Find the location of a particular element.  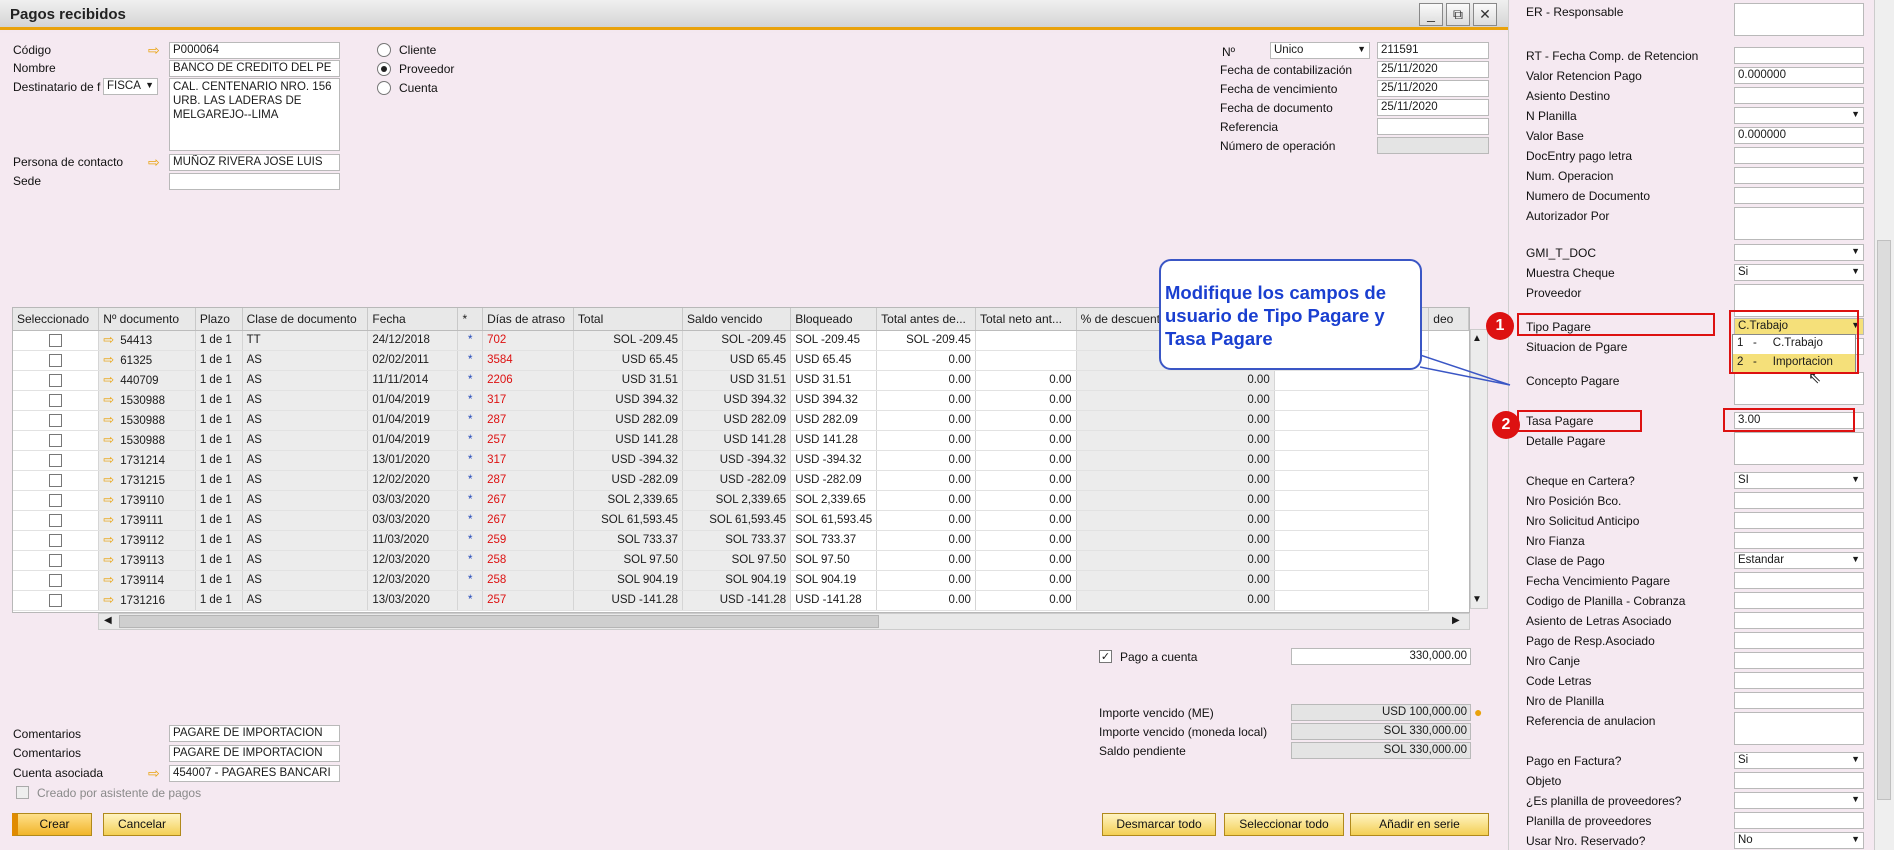

pago-a-cuenta-checkbox is located at coordinates (1105, 656).